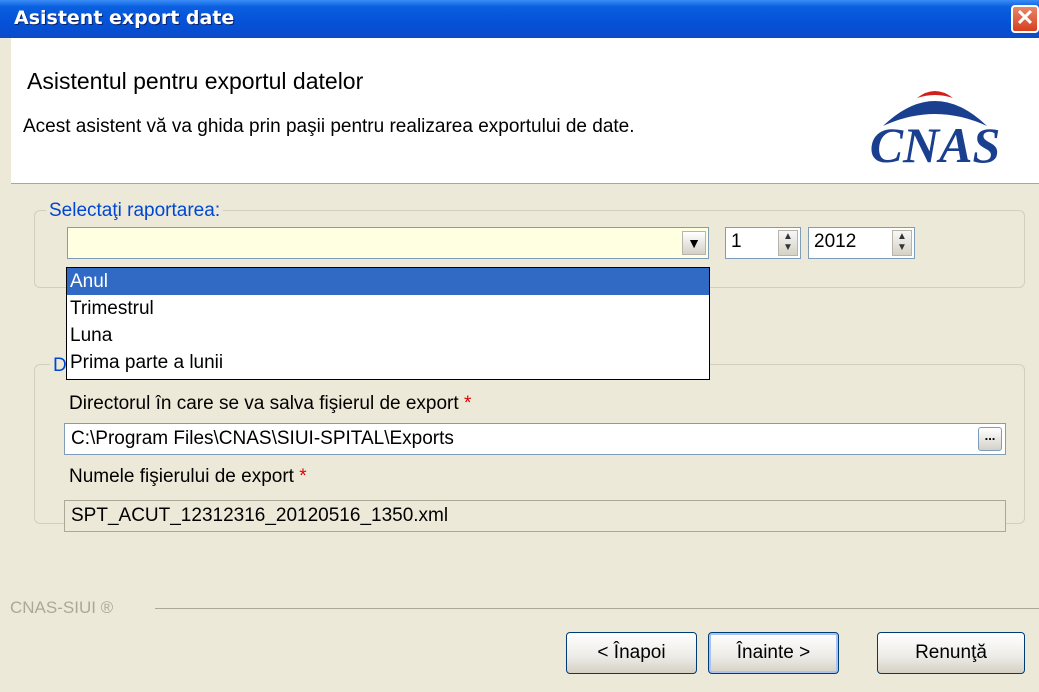  Describe the element at coordinates (124, 18) in the screenshot. I see `window-title: Asistent export date` at that location.